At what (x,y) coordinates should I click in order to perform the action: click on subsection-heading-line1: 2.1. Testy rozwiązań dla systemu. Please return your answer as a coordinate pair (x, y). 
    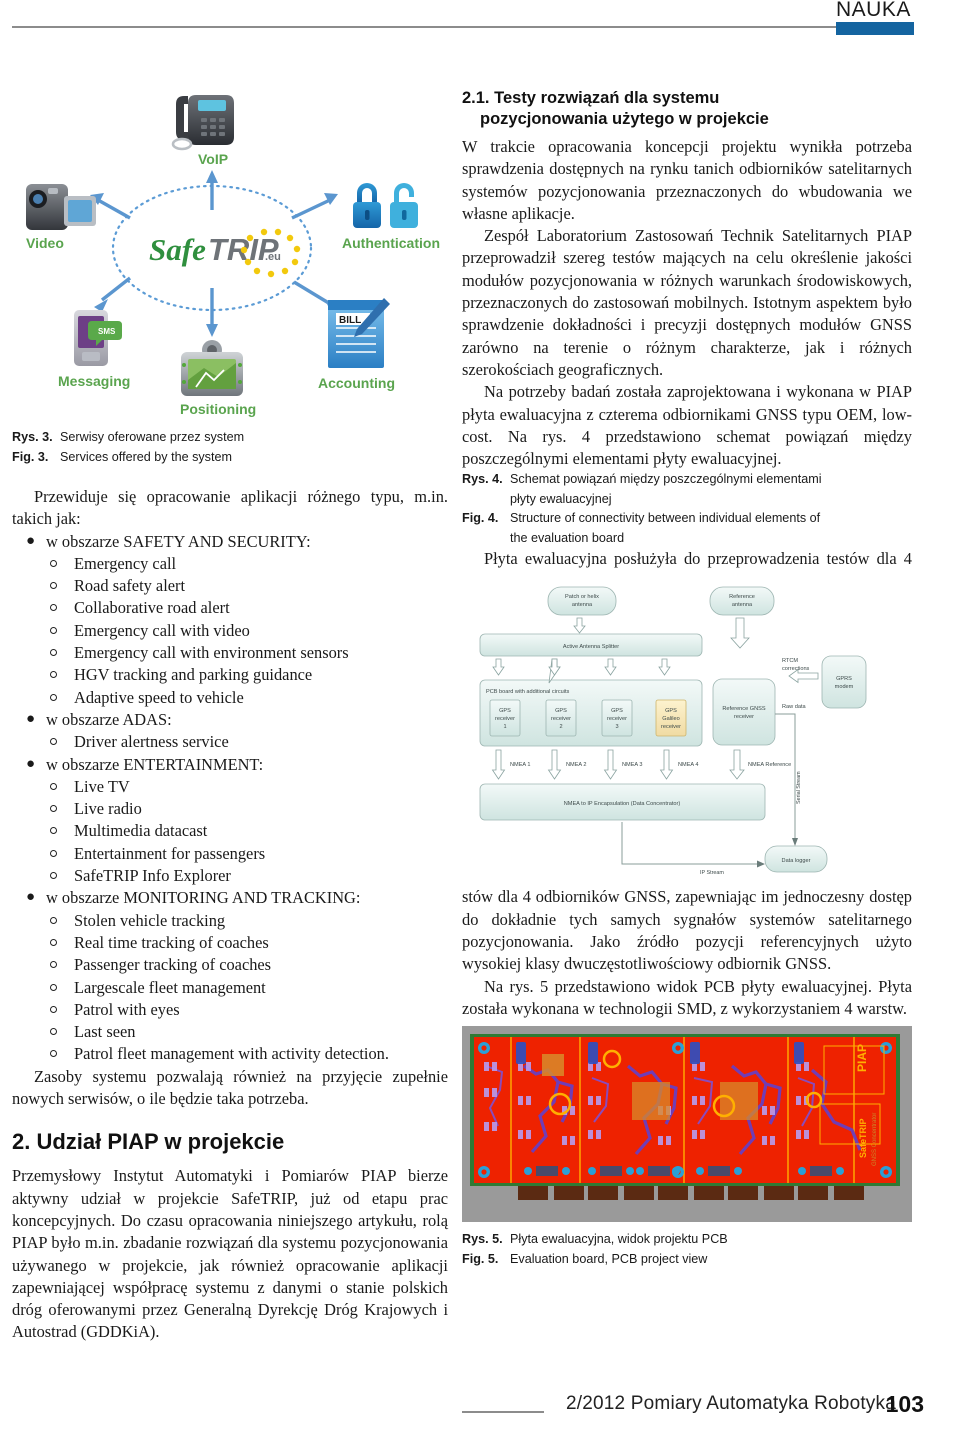
    Looking at the image, I should click on (591, 98).